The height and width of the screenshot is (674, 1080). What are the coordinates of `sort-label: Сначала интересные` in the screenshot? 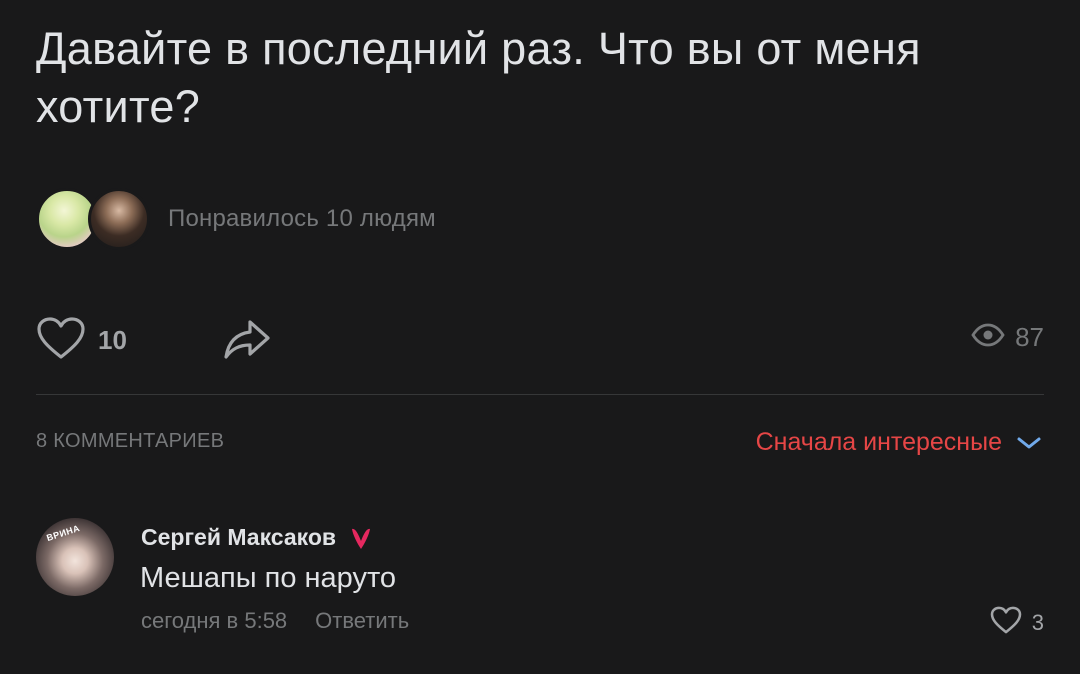 It's located at (878, 442).